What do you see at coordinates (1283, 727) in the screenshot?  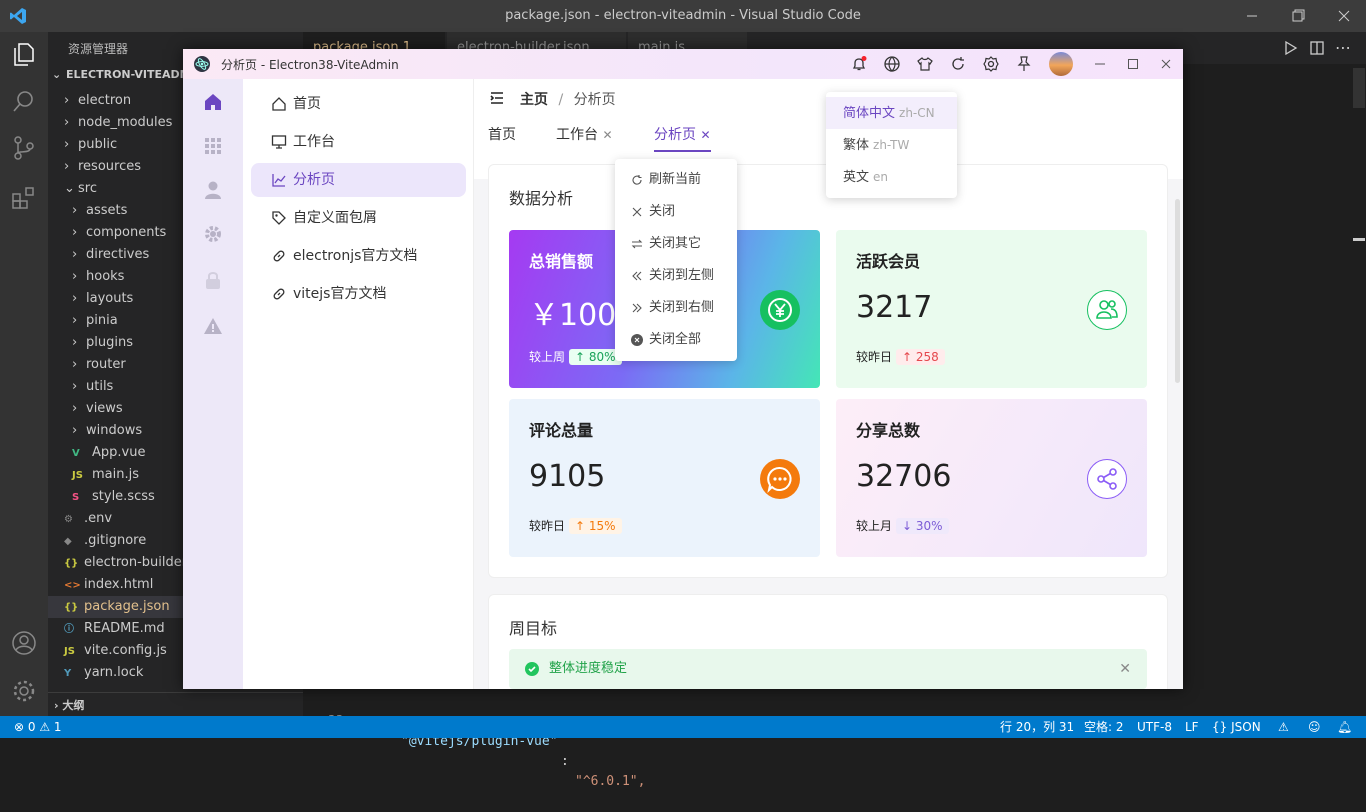 I see `warning-icon: ⚠` at bounding box center [1283, 727].